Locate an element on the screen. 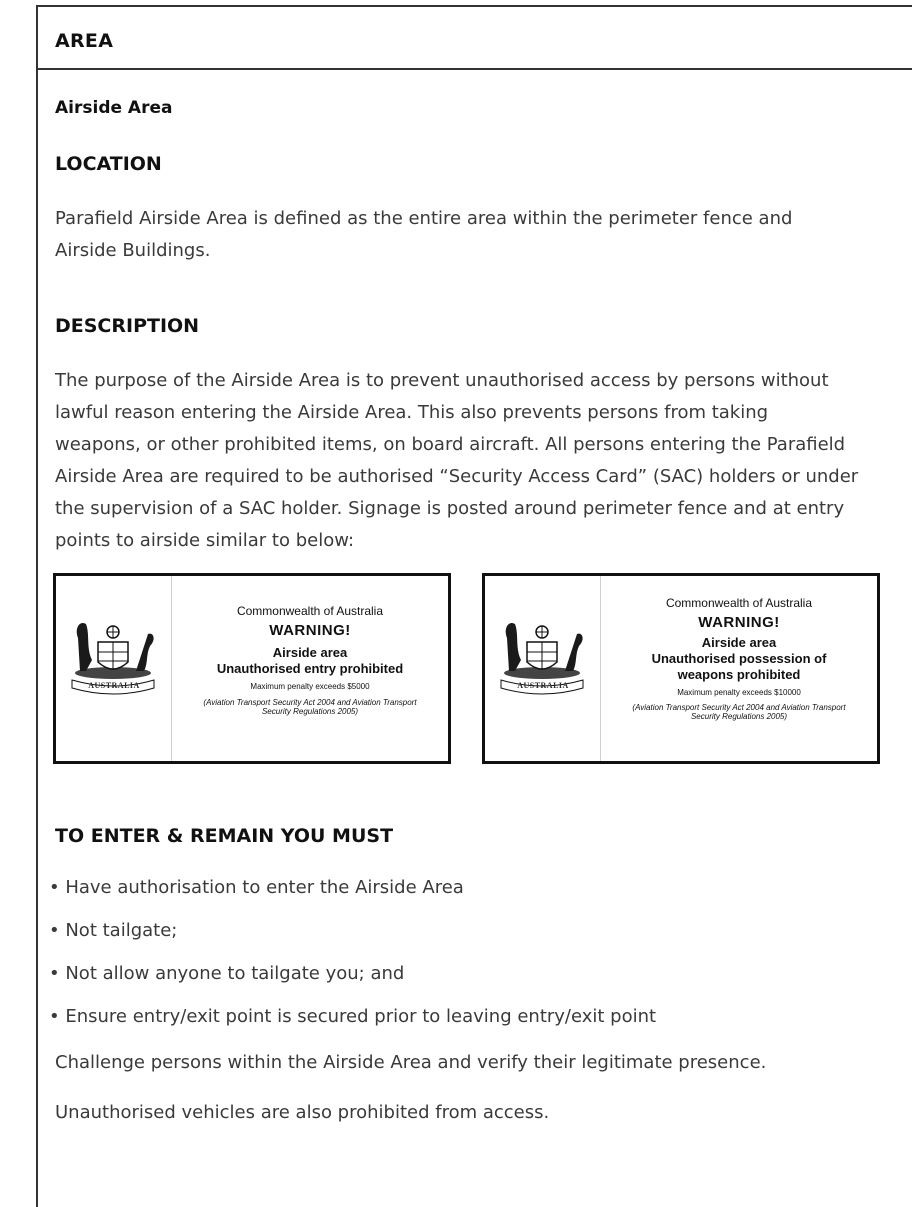 Image resolution: width=912 pixels, height=1207 pixels. description-line: points to airside similar to below: is located at coordinates (205, 540).